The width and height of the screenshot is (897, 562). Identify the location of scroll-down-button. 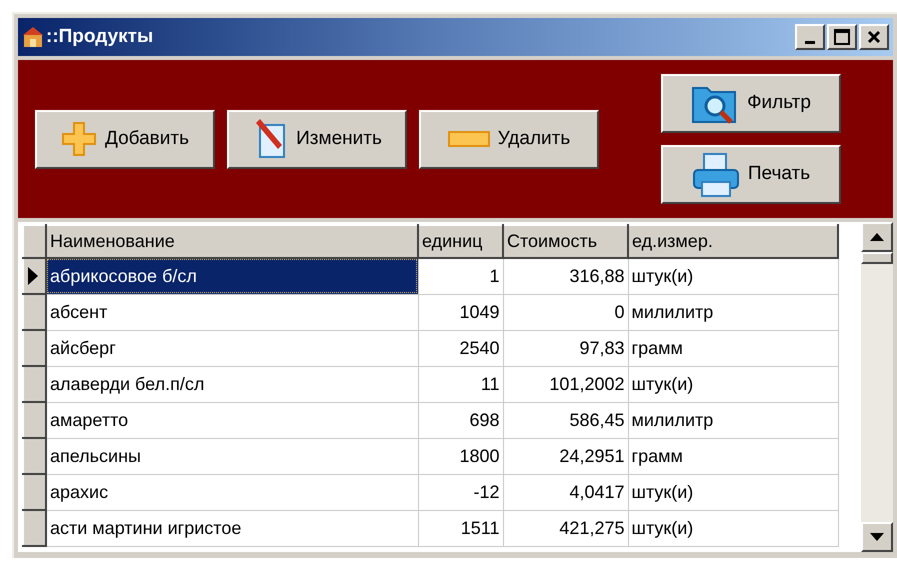
(877, 537).